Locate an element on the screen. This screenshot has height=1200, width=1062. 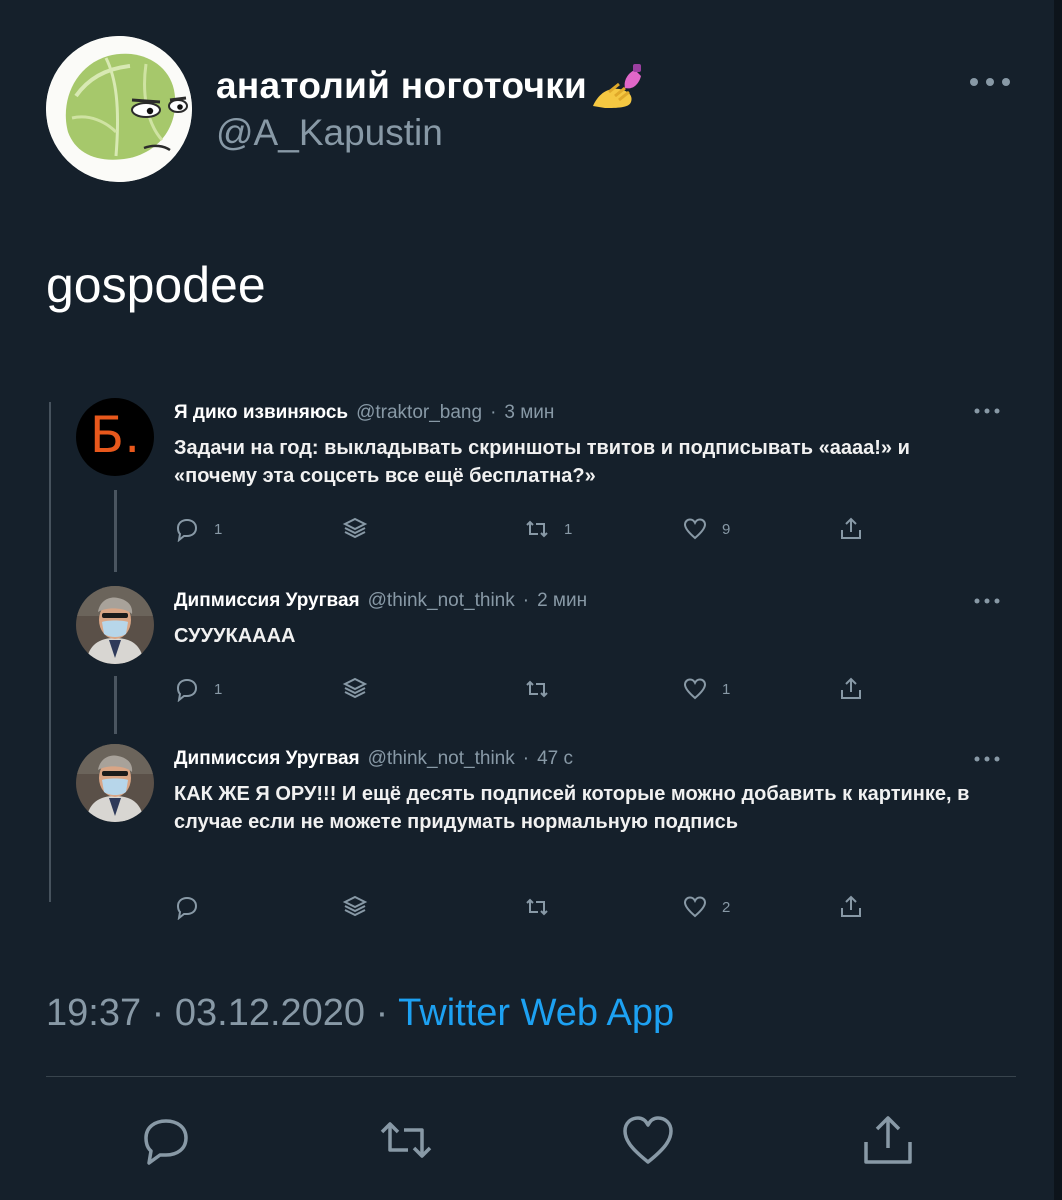
author-handle: @A_Kapustin is located at coordinates (329, 133).